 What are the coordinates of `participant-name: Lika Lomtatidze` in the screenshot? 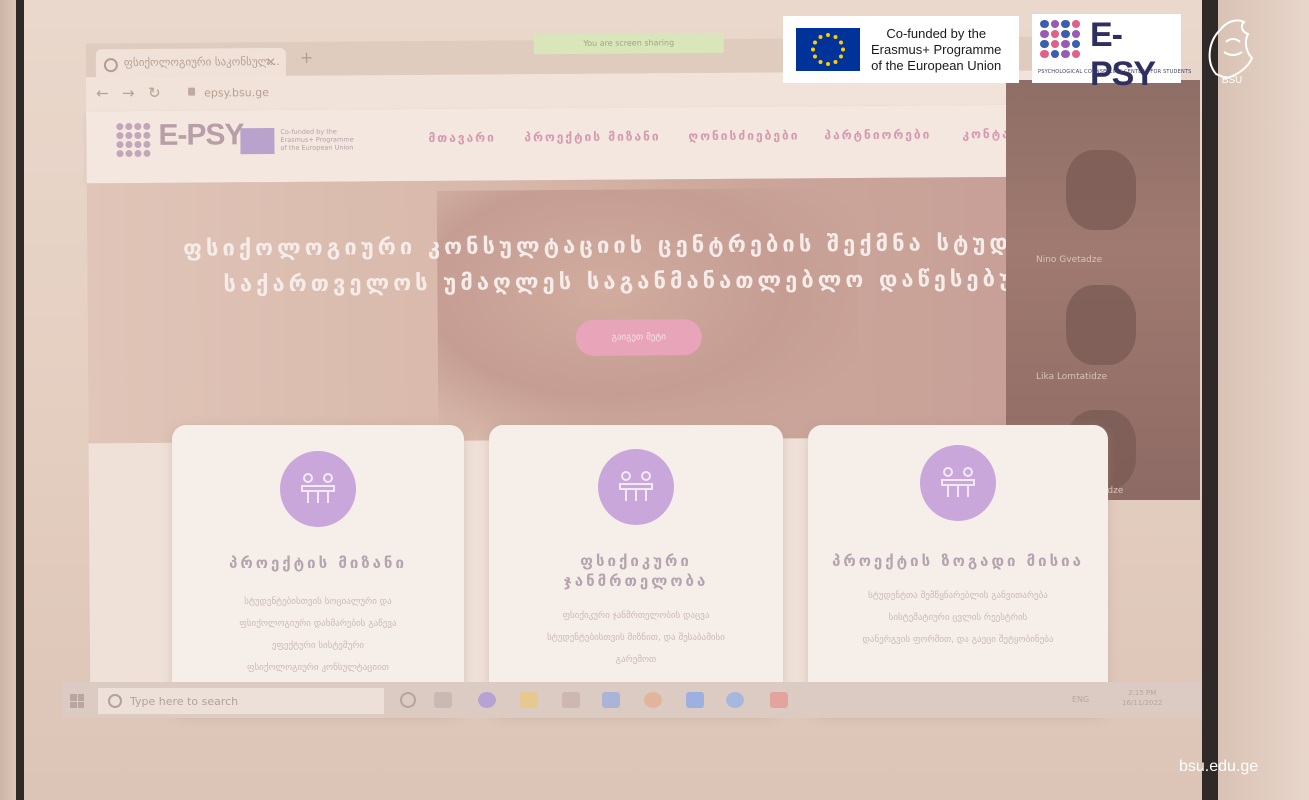 It's located at (1072, 377).